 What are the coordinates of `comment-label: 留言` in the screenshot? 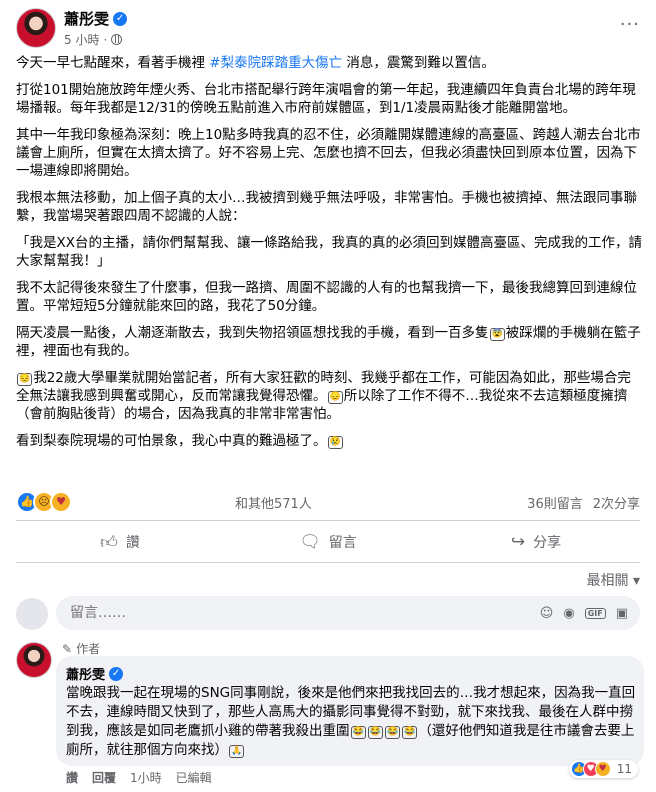 It's located at (342, 543).